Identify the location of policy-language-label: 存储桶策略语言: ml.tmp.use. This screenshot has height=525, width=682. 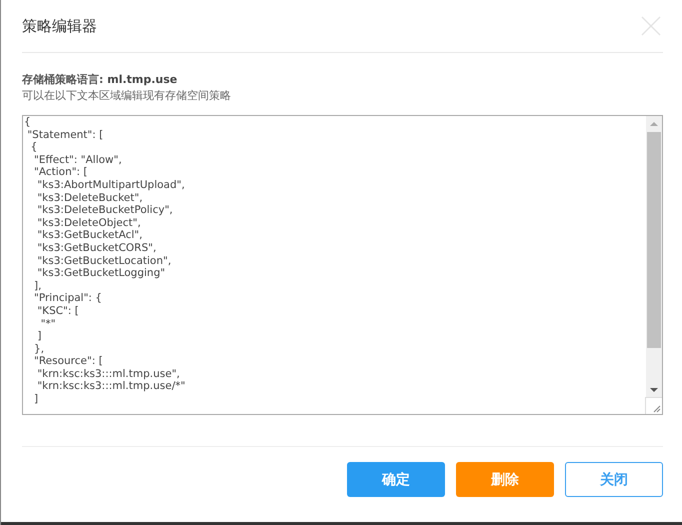
(100, 80).